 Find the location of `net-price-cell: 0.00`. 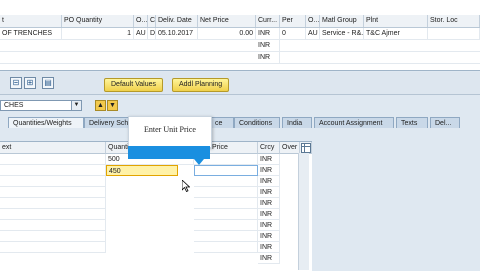

net-price-cell: 0.00 is located at coordinates (227, 33).